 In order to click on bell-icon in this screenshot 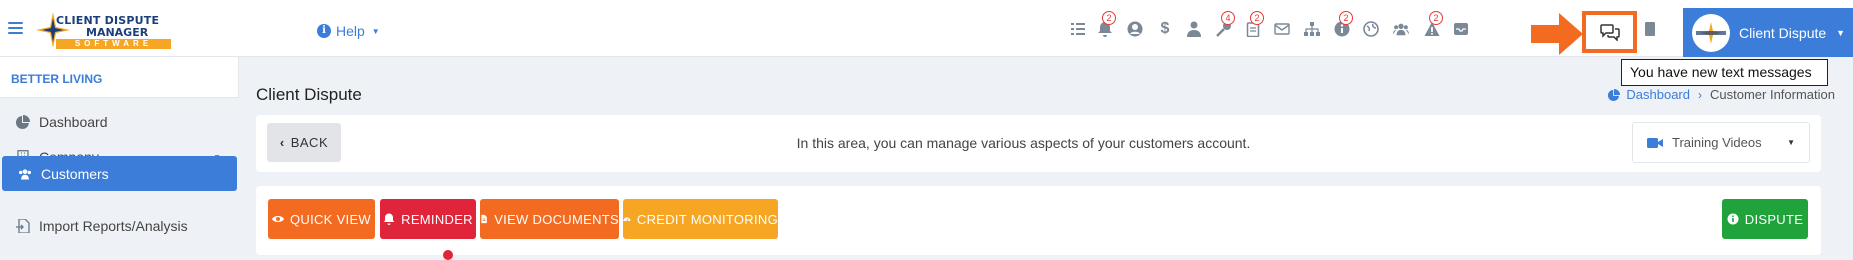, I will do `click(389, 219)`.